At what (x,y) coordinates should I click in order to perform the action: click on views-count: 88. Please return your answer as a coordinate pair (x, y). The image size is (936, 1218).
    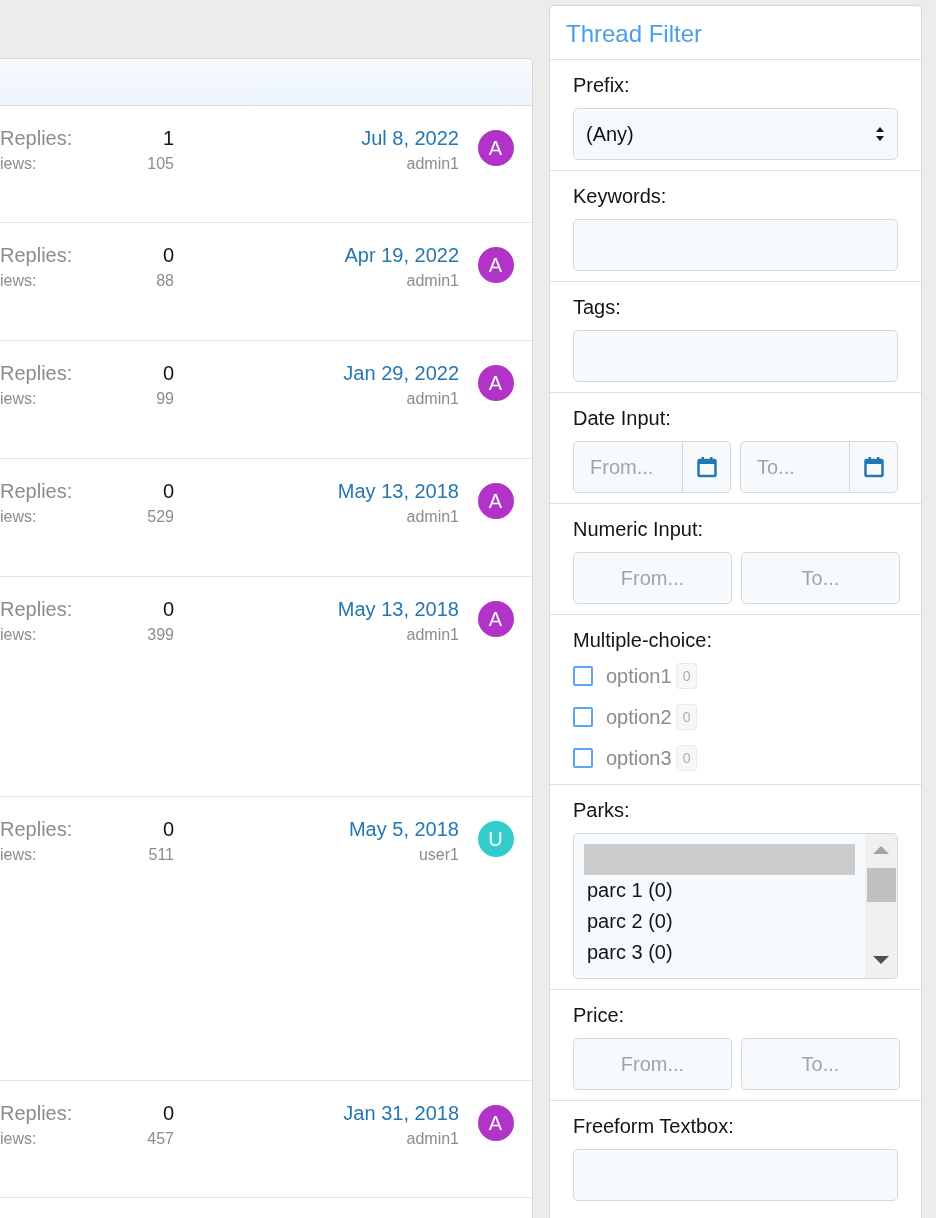
    Looking at the image, I should click on (165, 281).